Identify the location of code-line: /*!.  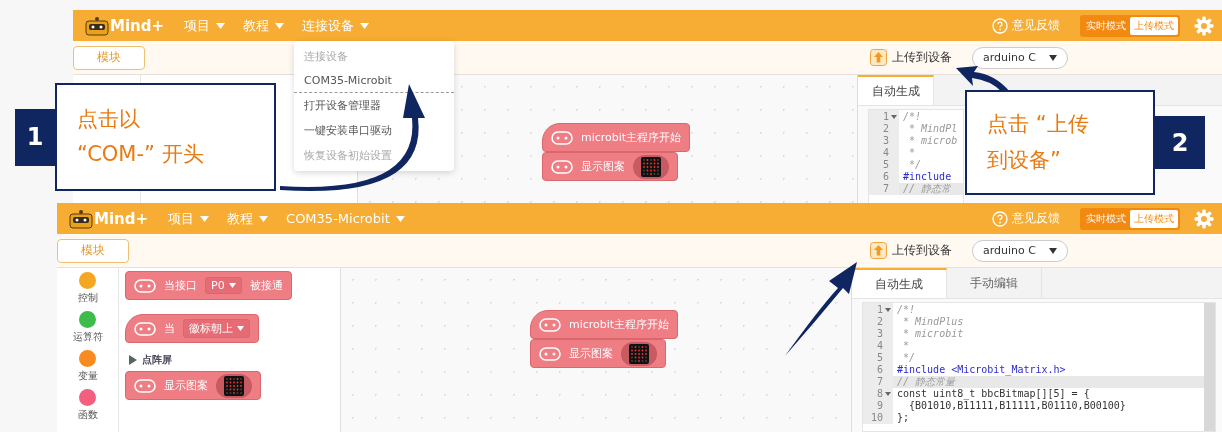
(906, 310).